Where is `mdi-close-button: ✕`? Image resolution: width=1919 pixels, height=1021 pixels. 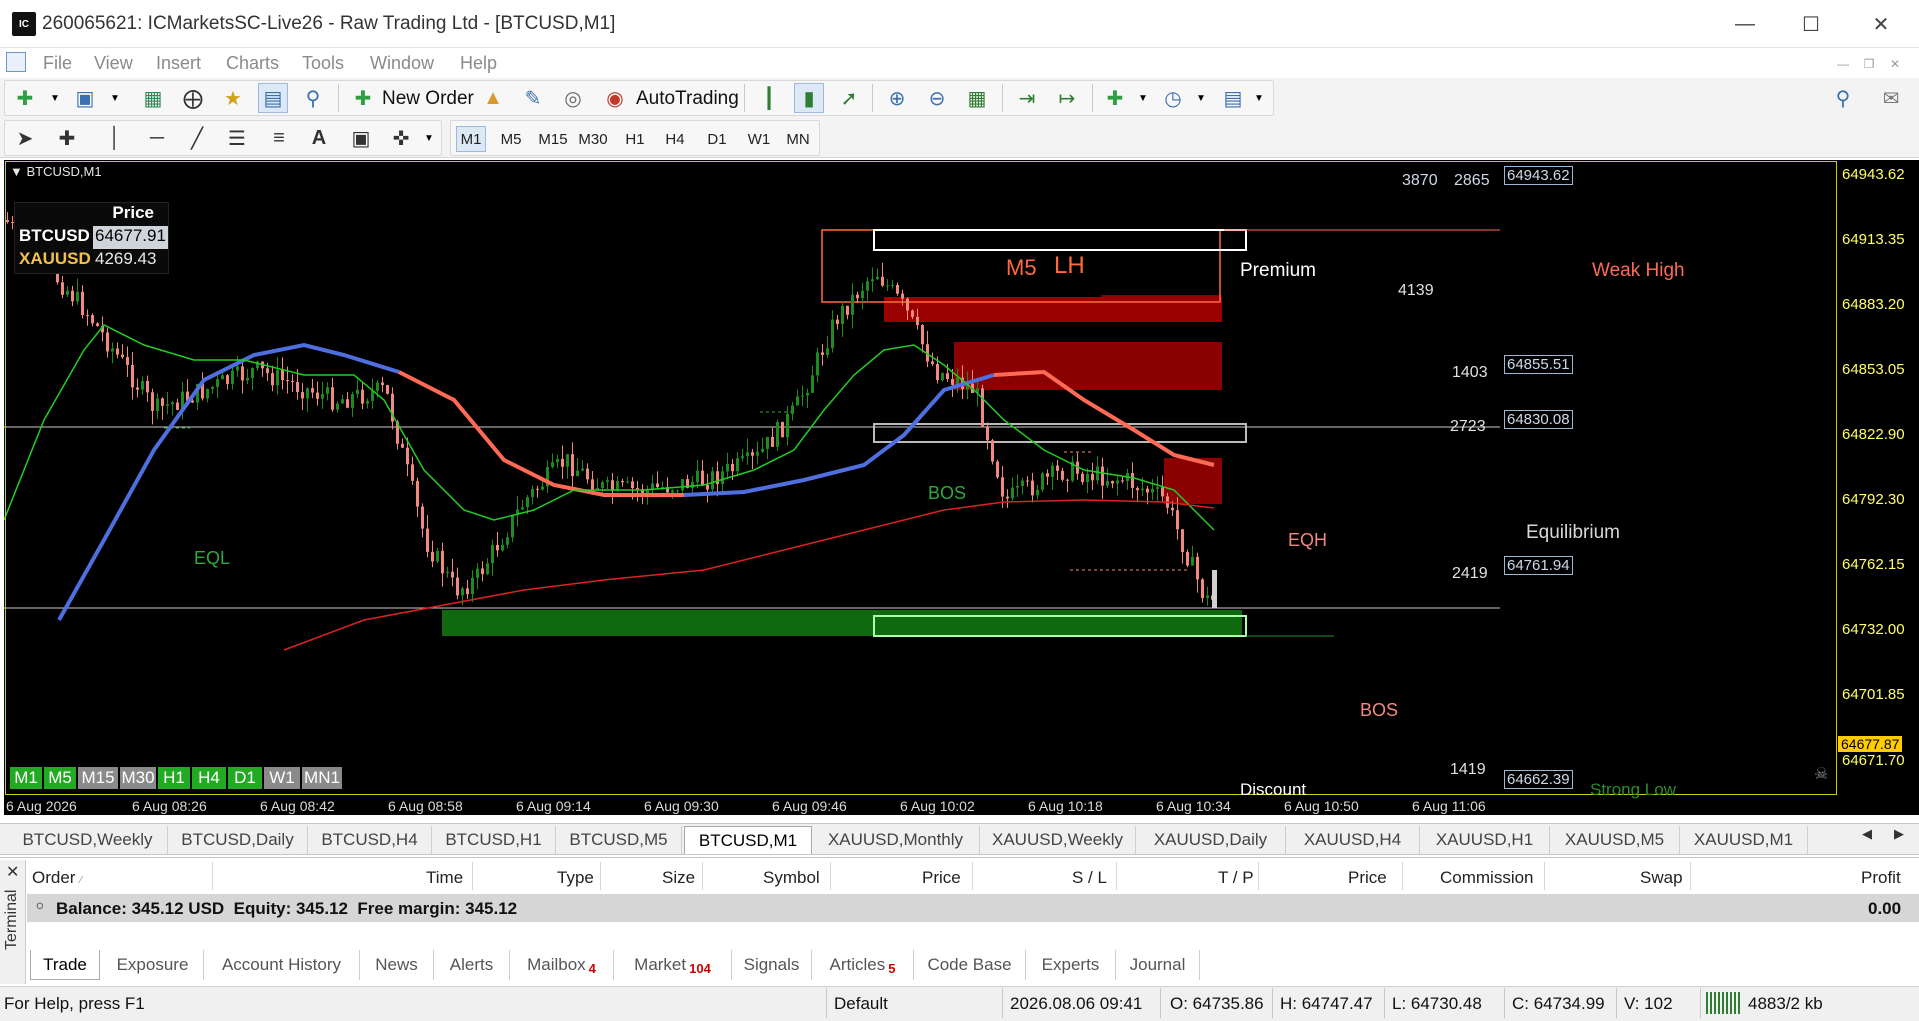 mdi-close-button: ✕ is located at coordinates (1895, 64).